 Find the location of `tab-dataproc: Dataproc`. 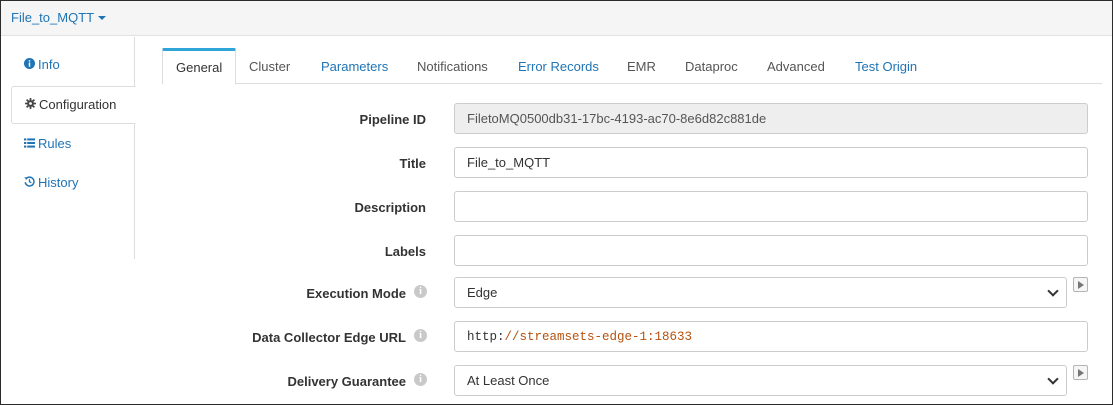

tab-dataproc: Dataproc is located at coordinates (711, 66).